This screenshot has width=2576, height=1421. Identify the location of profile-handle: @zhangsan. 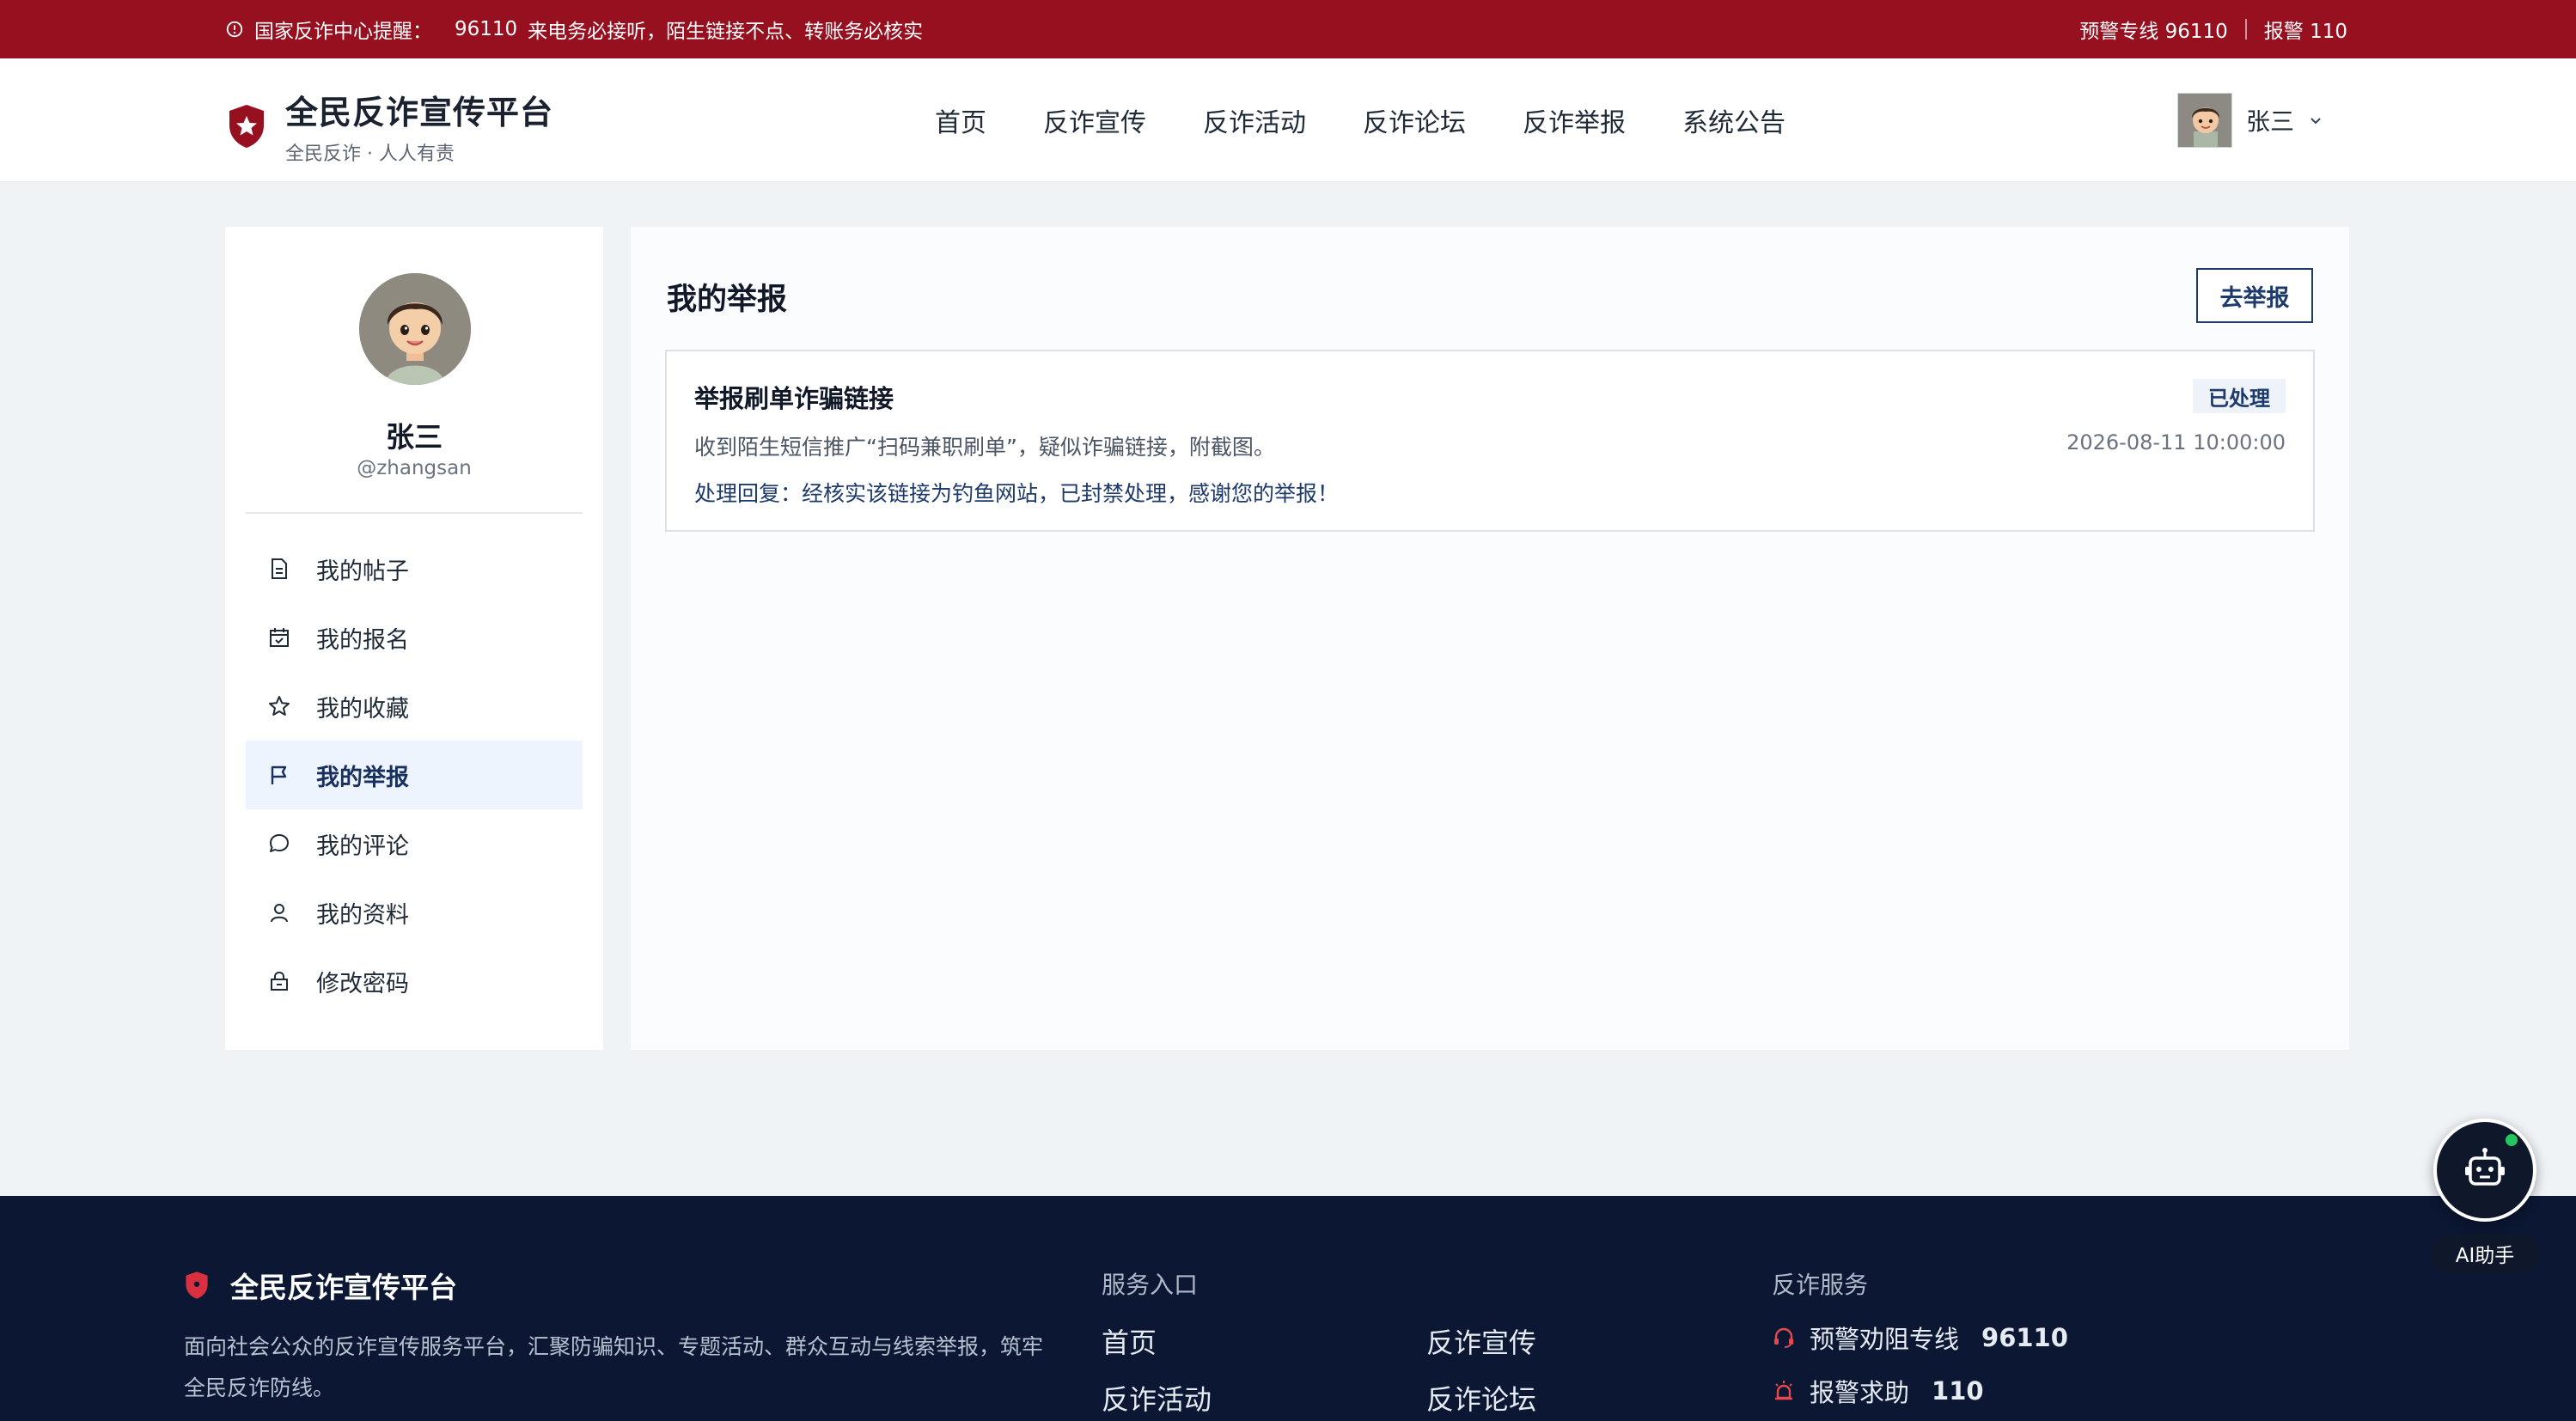
(414, 468).